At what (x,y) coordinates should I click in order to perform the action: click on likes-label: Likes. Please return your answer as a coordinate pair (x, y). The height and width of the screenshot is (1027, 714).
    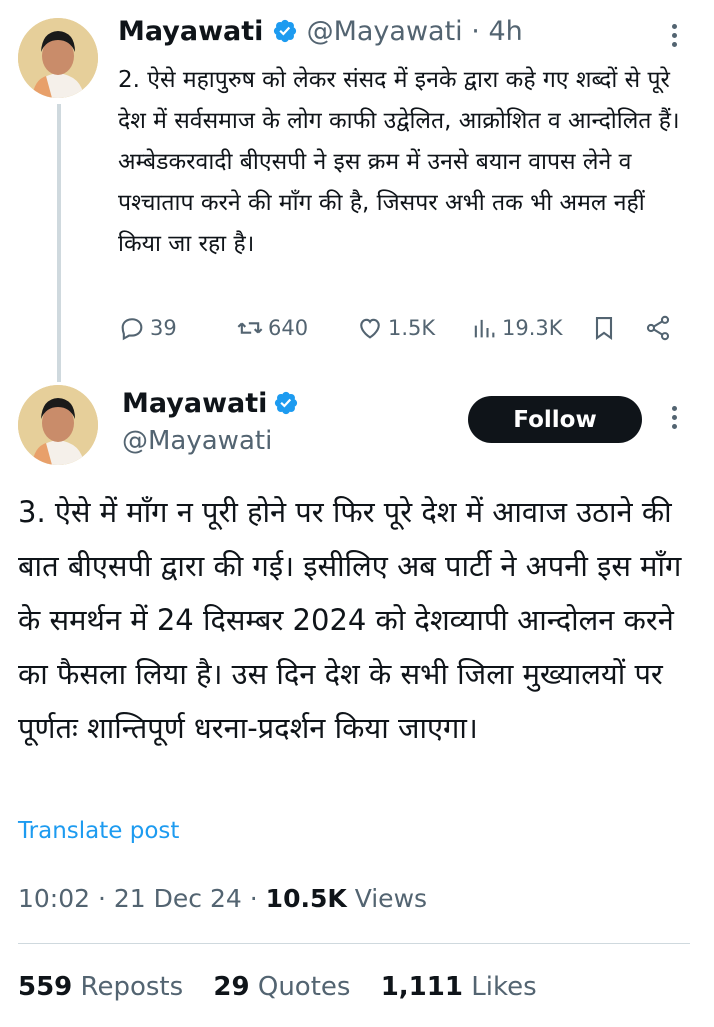
    Looking at the image, I should click on (504, 987).